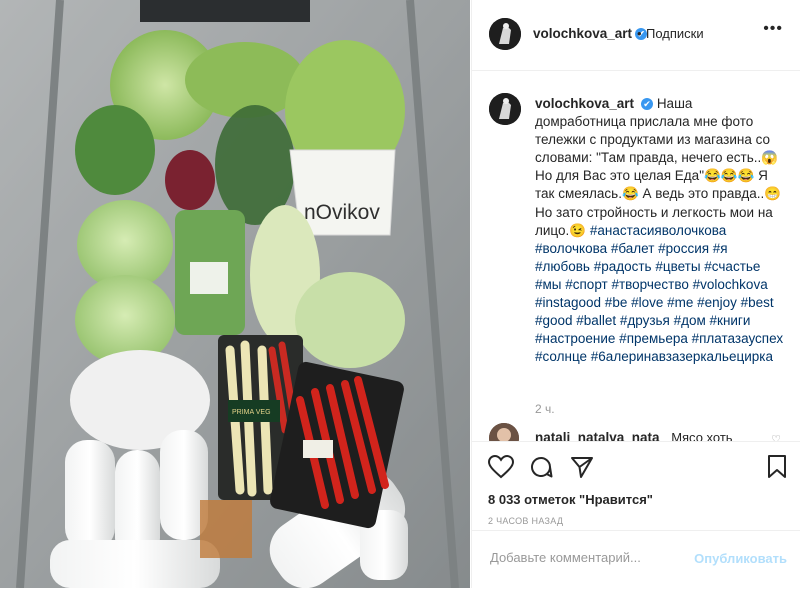 The width and height of the screenshot is (800, 589). I want to click on action-bar: 8 033 отметок "Нравится" 2 ЧАСОВ НАЗАД, so click(636, 485).